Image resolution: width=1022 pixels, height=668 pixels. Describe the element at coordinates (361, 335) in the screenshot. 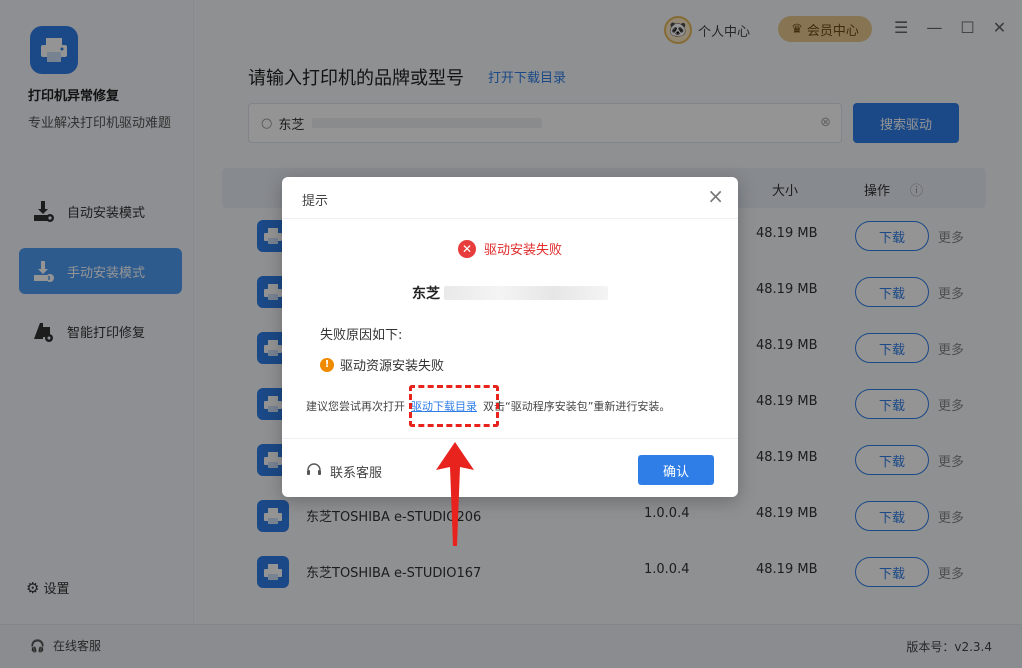

I see `reason-label: 失败原因如下:` at that location.